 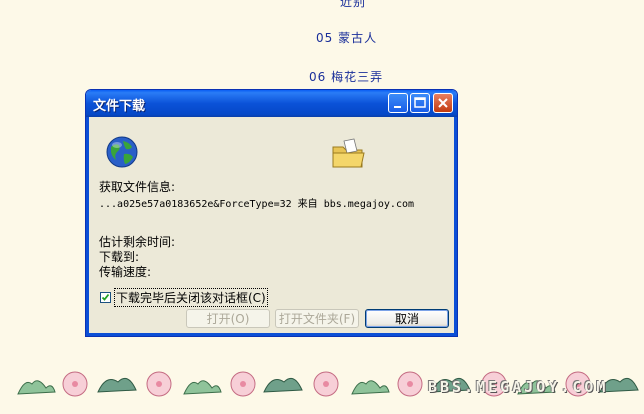 I want to click on file-info-label: 获取文件信息:, so click(x=137, y=187).